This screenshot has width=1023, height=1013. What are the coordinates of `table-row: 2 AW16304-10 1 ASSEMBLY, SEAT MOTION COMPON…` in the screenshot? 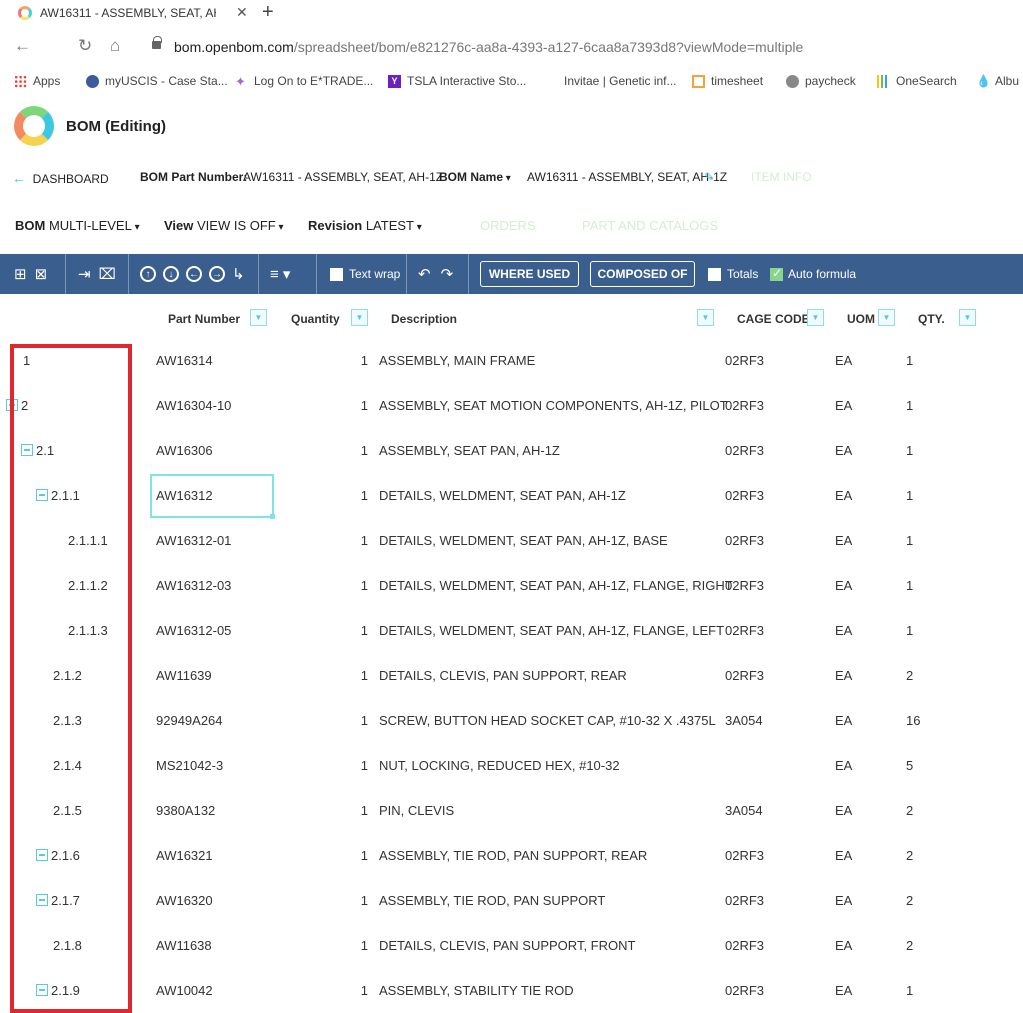 It's located at (511, 406).